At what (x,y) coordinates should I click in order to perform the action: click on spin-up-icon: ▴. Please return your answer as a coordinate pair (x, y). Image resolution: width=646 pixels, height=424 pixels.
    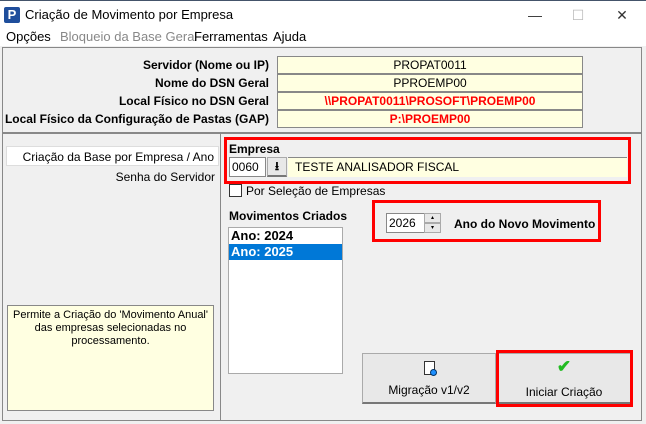
    Looking at the image, I should click on (432, 218).